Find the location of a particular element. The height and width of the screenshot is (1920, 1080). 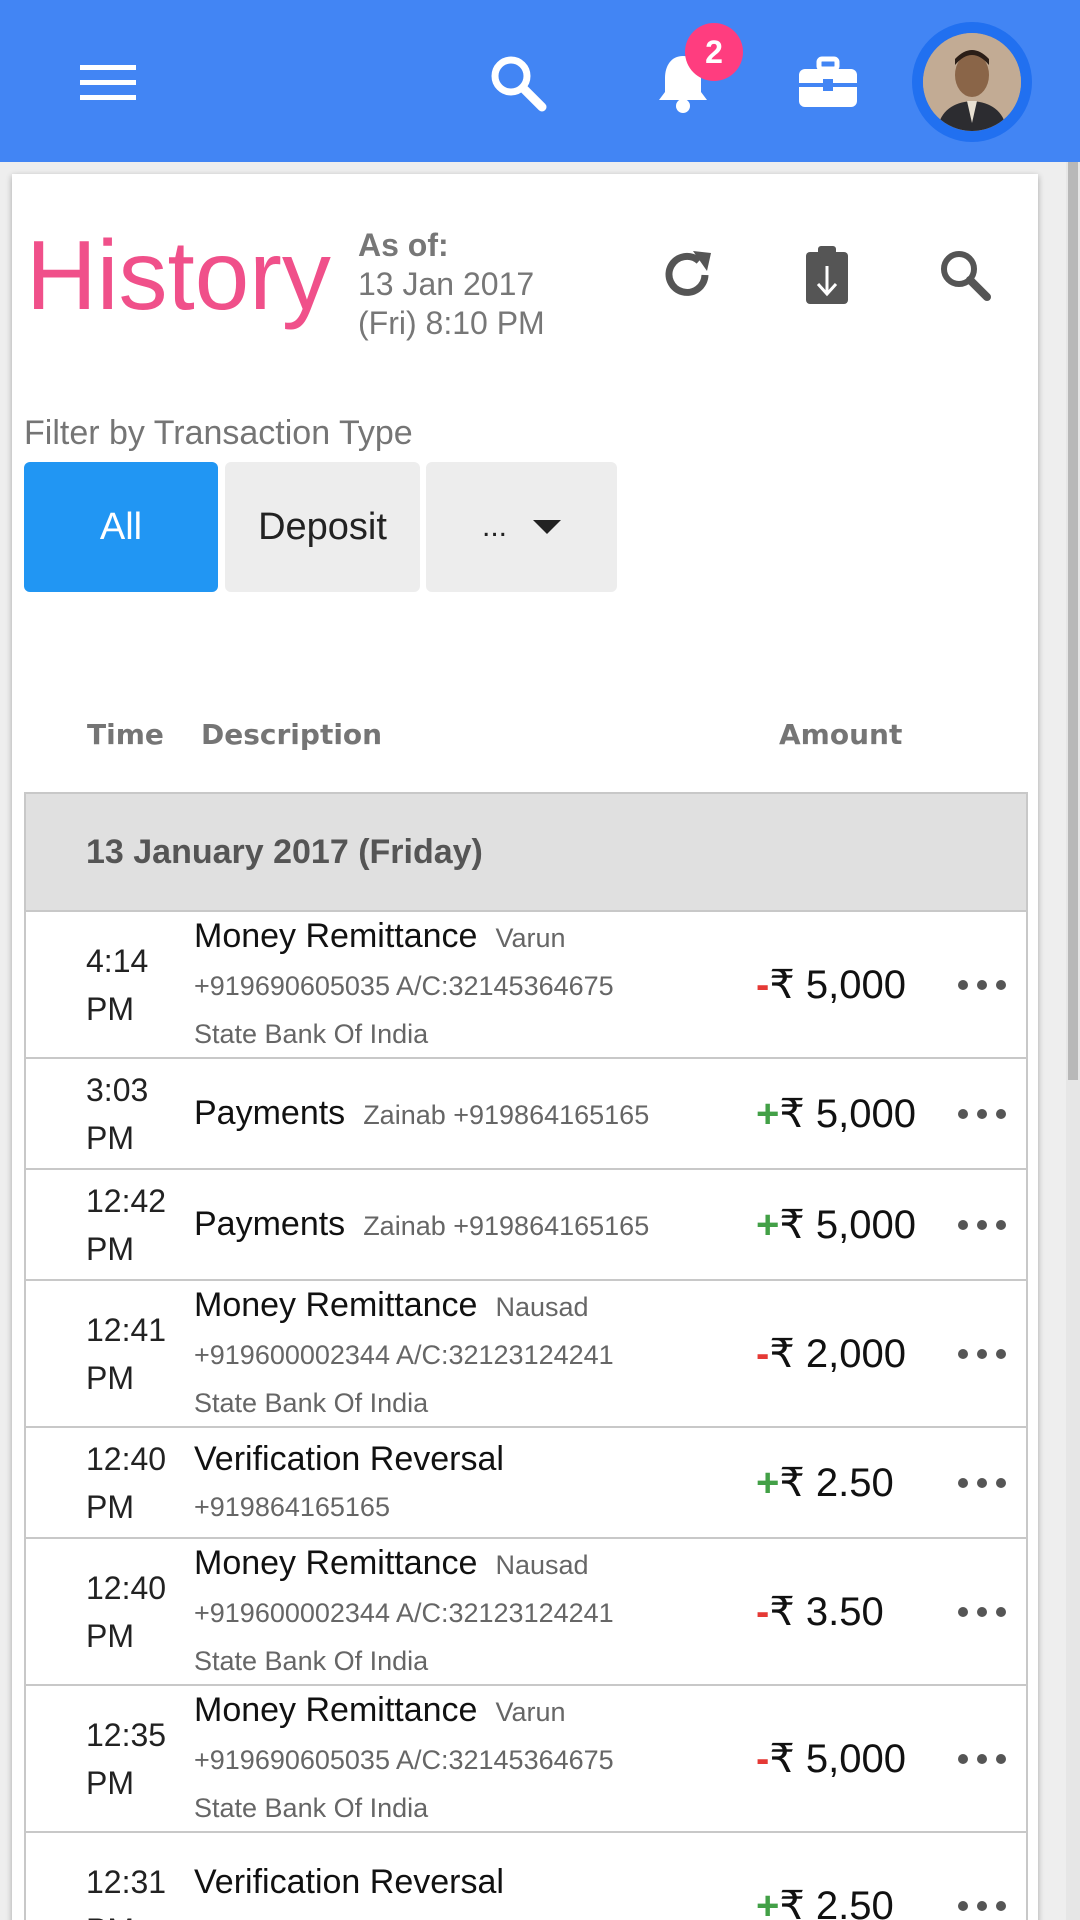

briefcase-icon is located at coordinates (828, 81).